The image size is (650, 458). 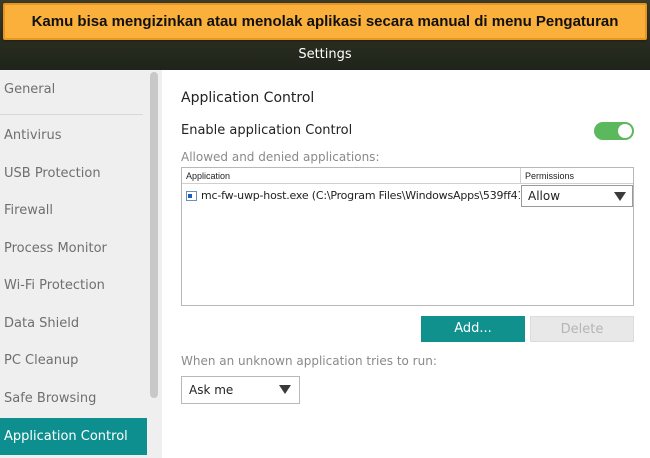 What do you see at coordinates (351, 176) in the screenshot?
I see `column-header-application: Application` at bounding box center [351, 176].